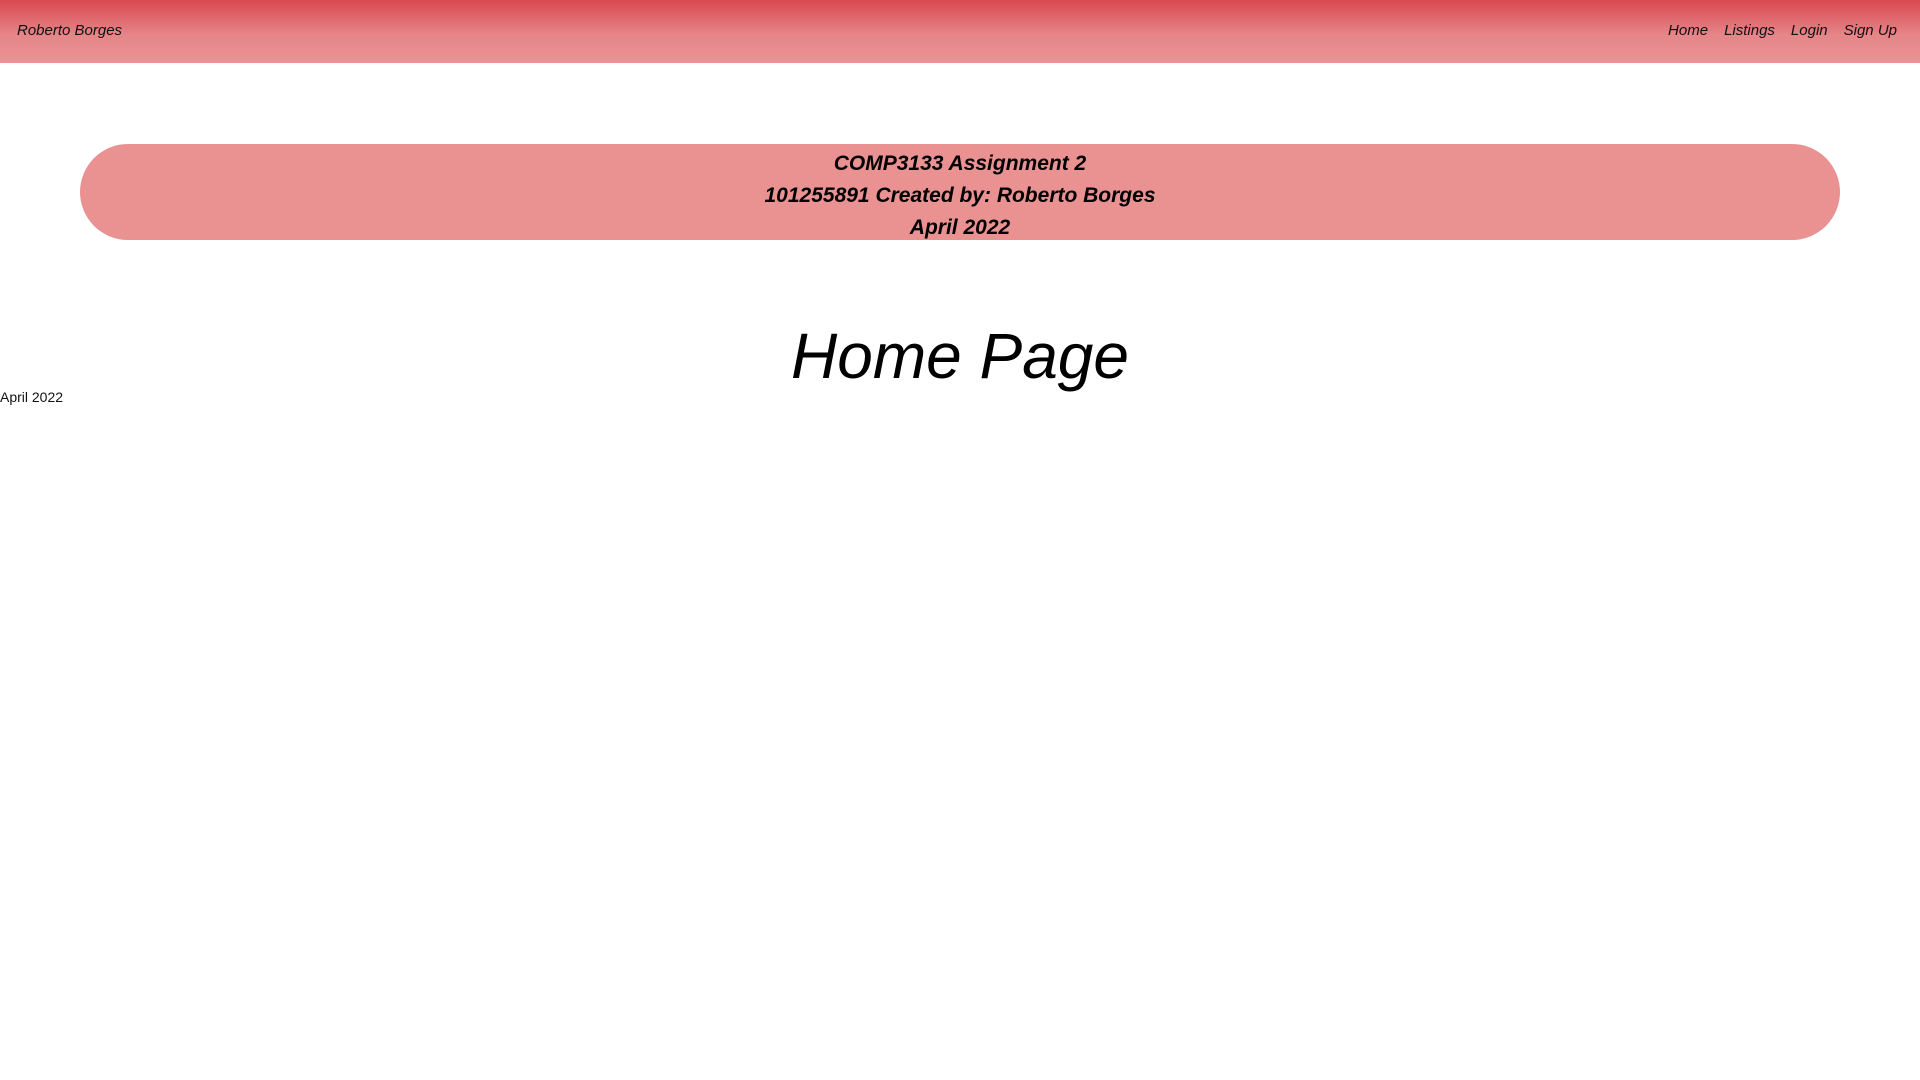 The height and width of the screenshot is (1080, 1920). What do you see at coordinates (1809, 31) in the screenshot?
I see `nav-link-login: Login` at bounding box center [1809, 31].